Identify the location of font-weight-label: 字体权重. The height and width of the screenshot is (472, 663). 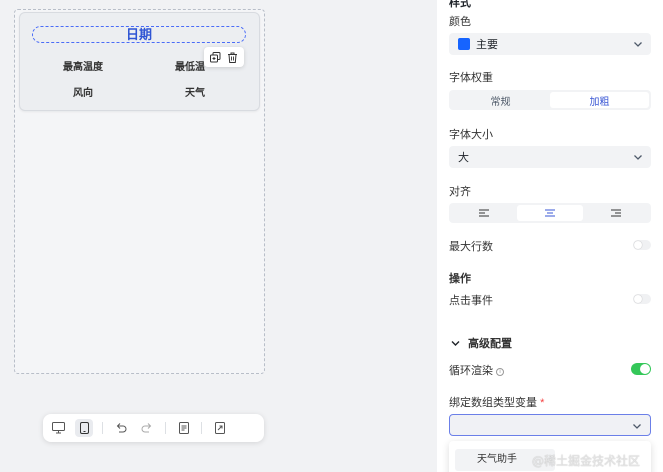
(471, 78).